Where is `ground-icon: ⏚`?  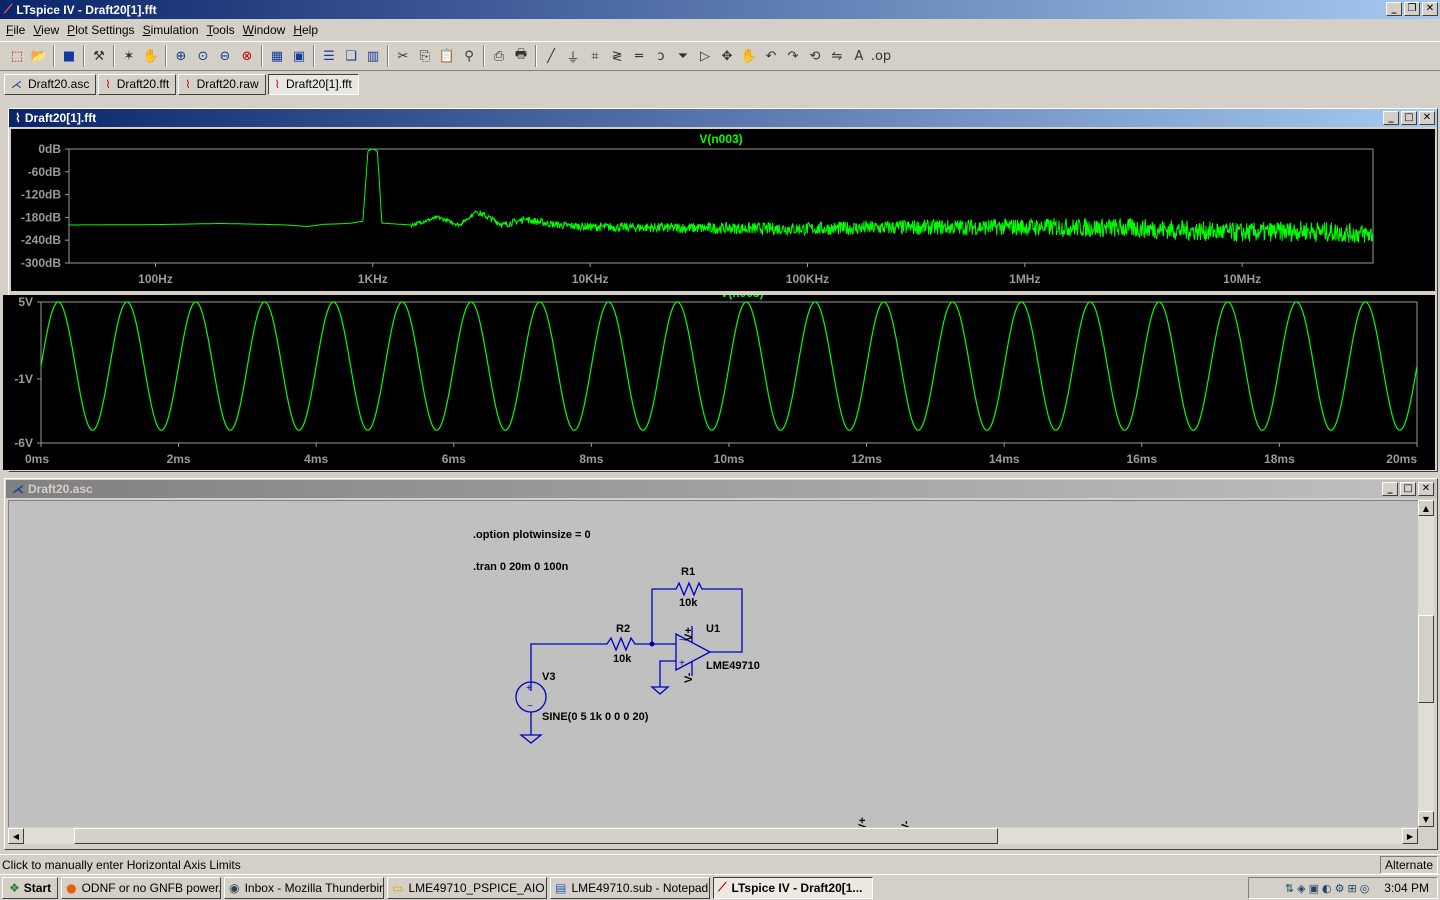
ground-icon: ⏚ is located at coordinates (573, 56).